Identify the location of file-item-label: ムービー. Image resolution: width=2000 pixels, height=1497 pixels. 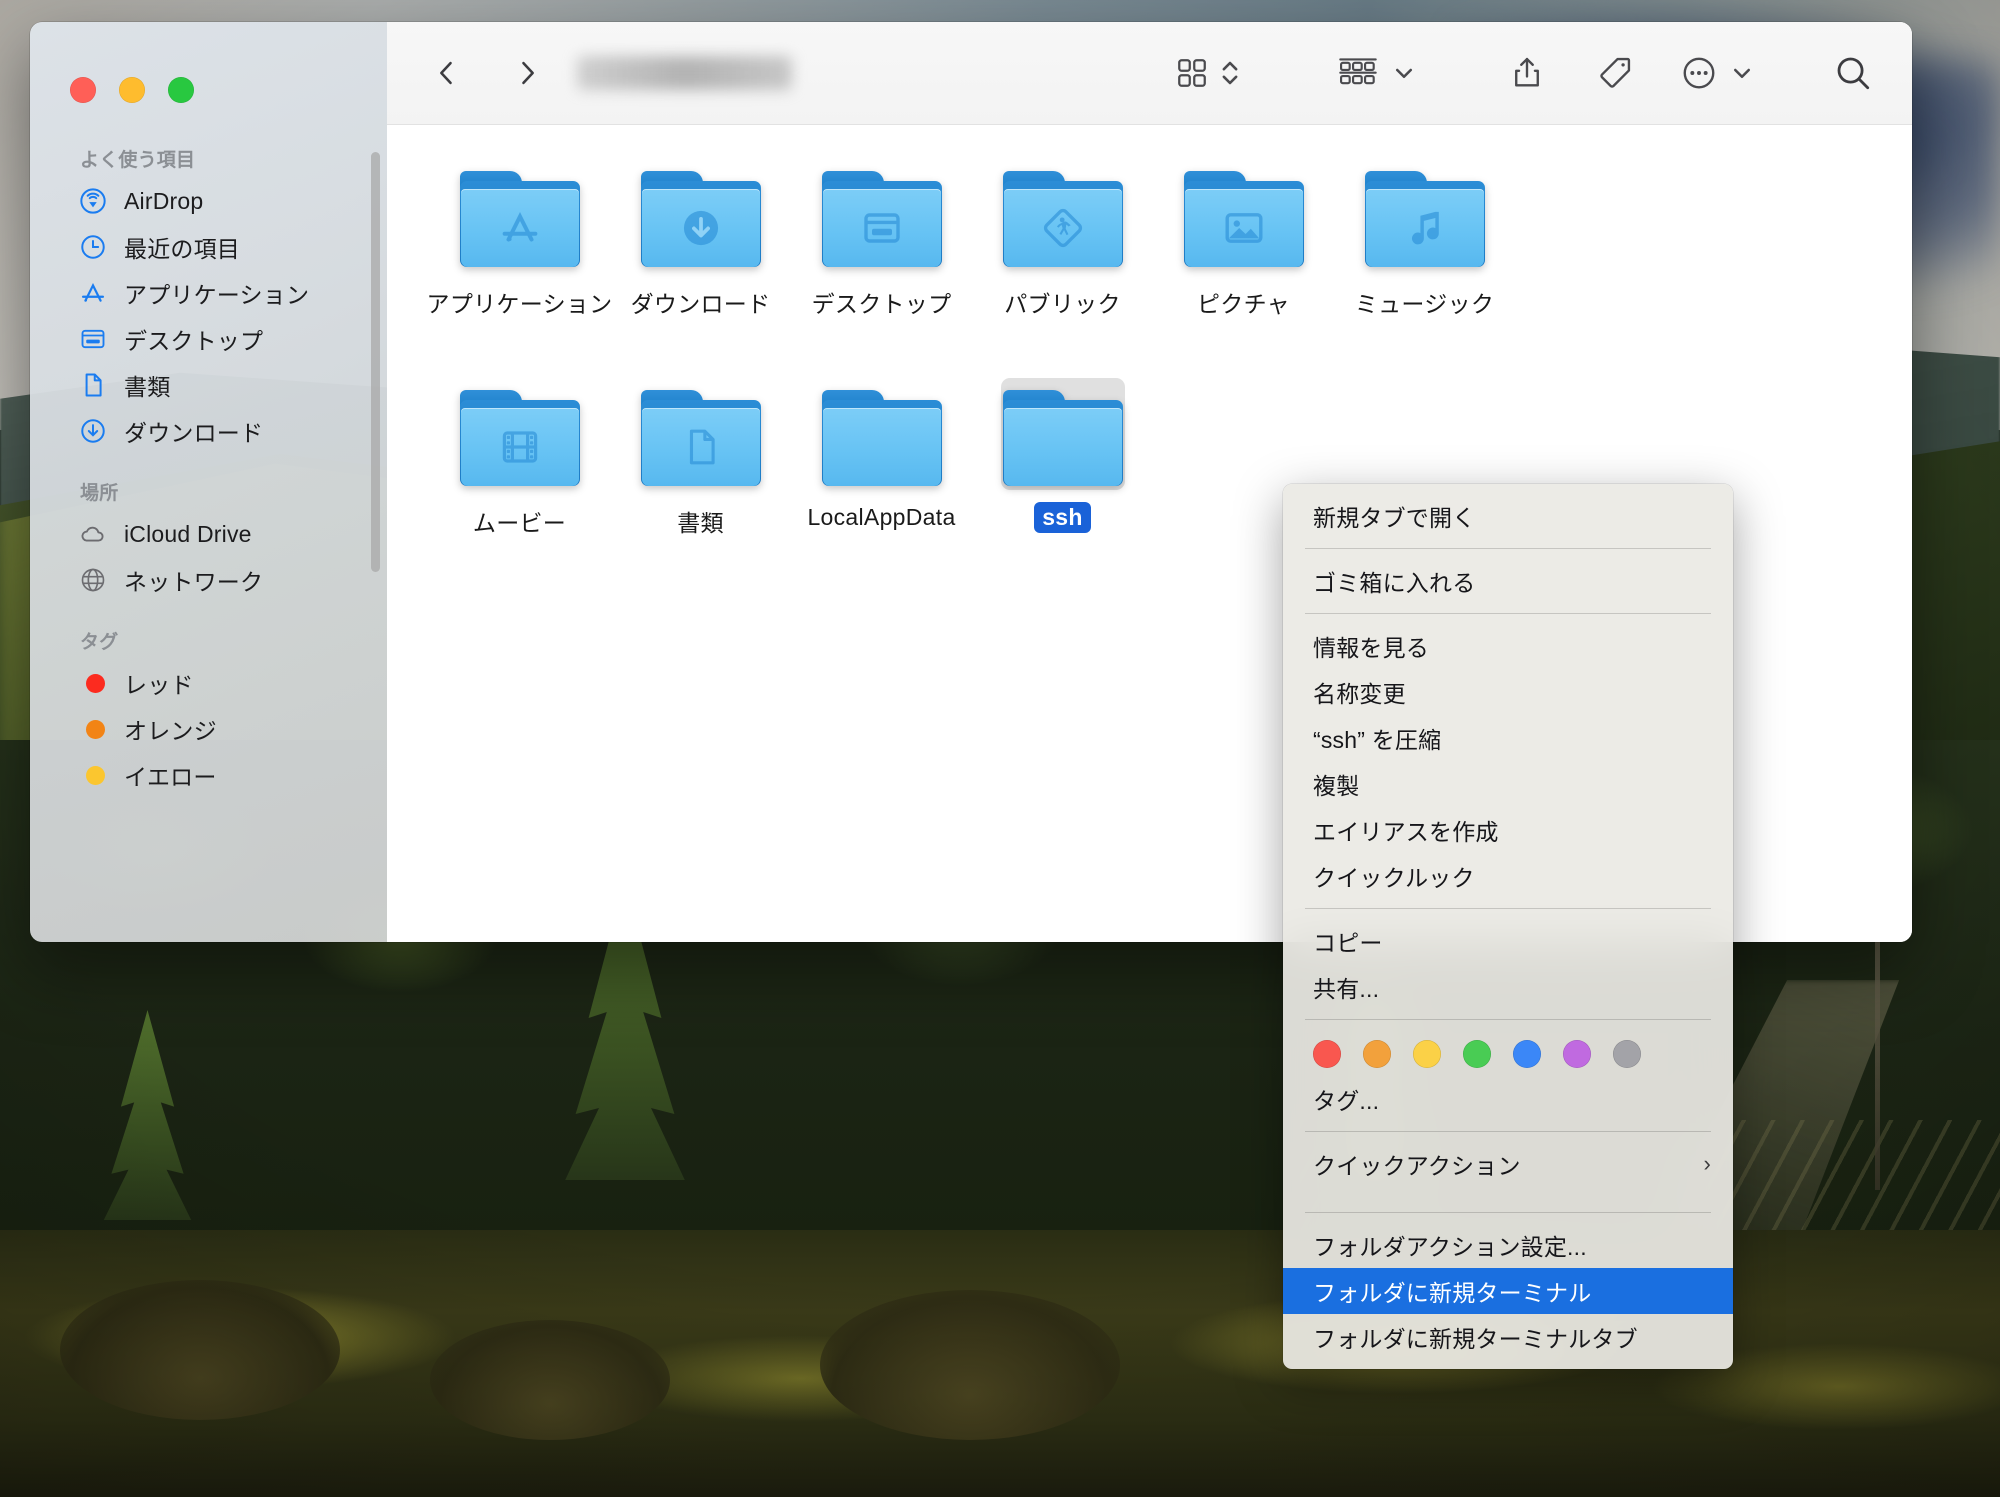
(519, 523).